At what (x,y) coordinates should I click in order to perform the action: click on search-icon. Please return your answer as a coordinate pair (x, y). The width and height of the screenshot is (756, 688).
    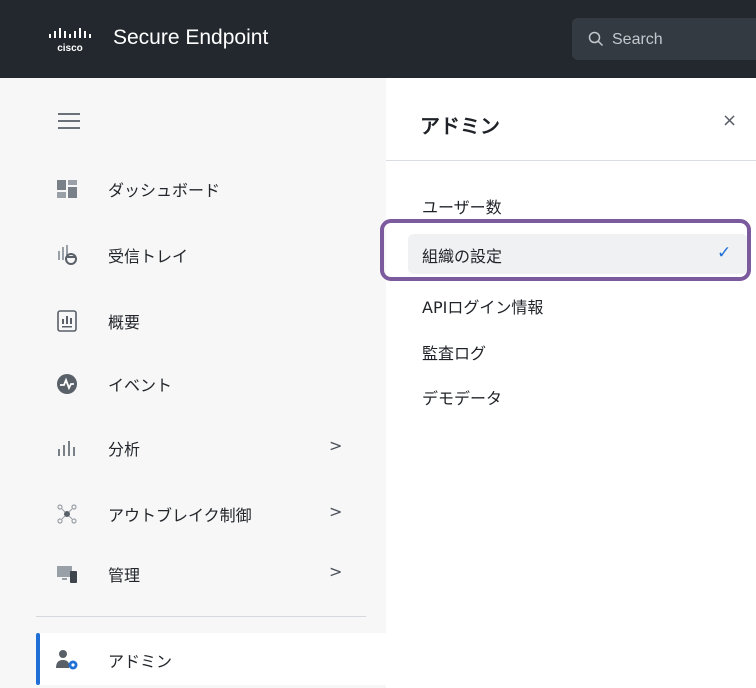
    Looking at the image, I should click on (596, 39).